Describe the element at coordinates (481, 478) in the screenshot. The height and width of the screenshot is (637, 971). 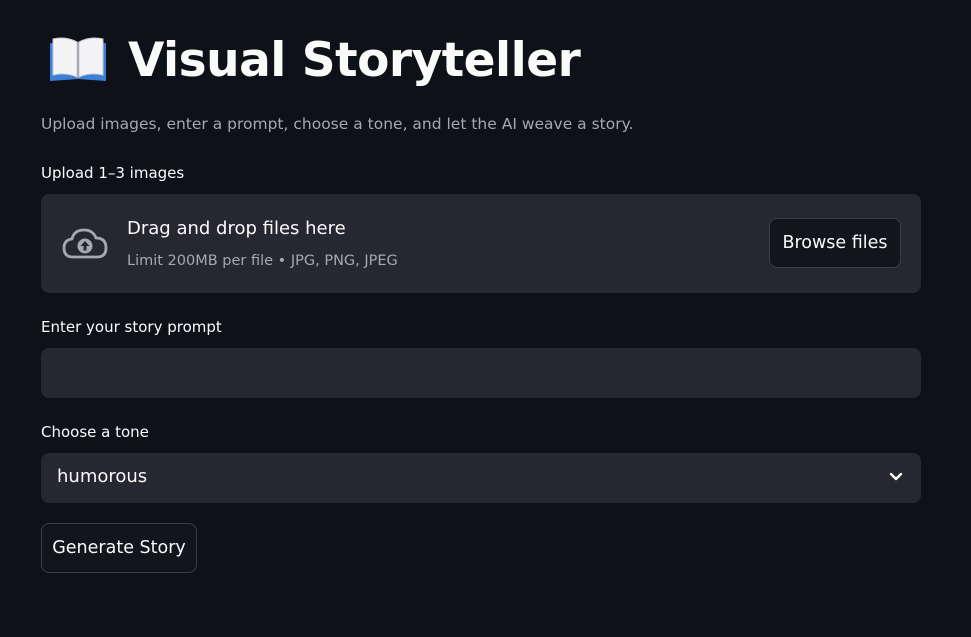
I see `tone-select: humorous` at that location.